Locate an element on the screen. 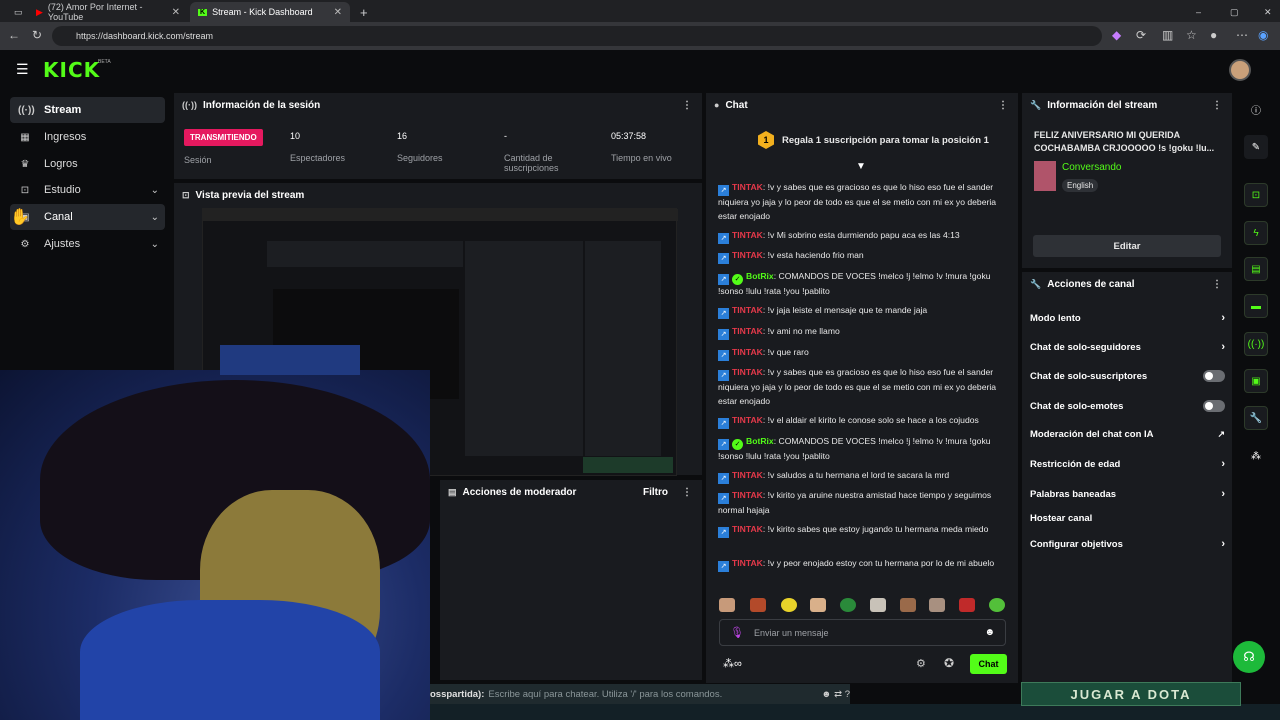  emotes-only-toggle is located at coordinates (1214, 406).